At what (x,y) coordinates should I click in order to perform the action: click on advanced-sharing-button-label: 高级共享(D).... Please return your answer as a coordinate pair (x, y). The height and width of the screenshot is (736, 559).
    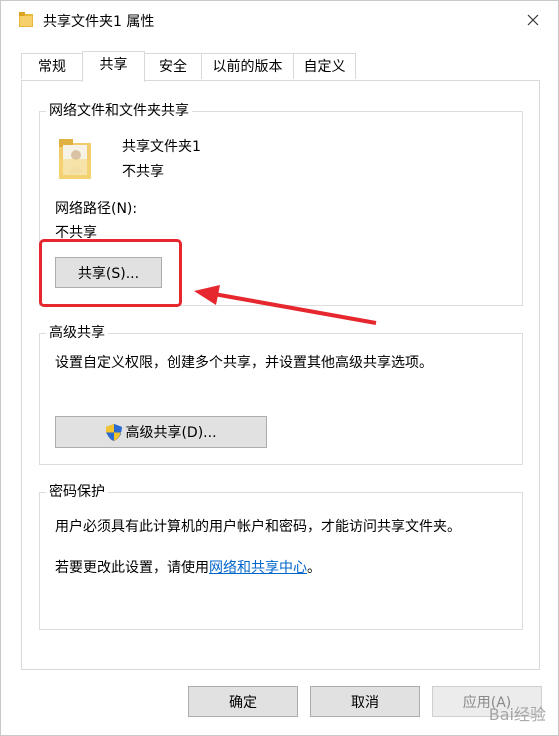
    Looking at the image, I should click on (171, 433).